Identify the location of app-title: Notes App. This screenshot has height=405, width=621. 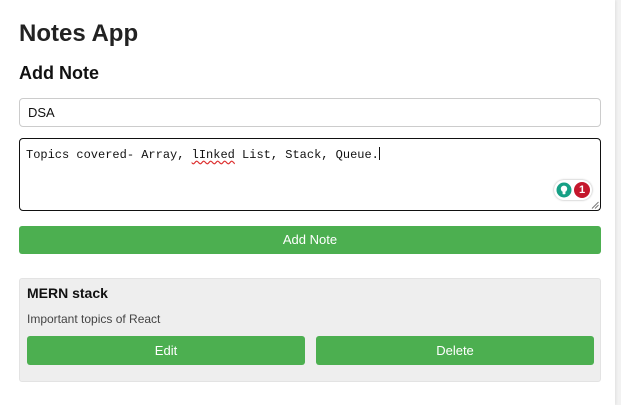
(79, 33).